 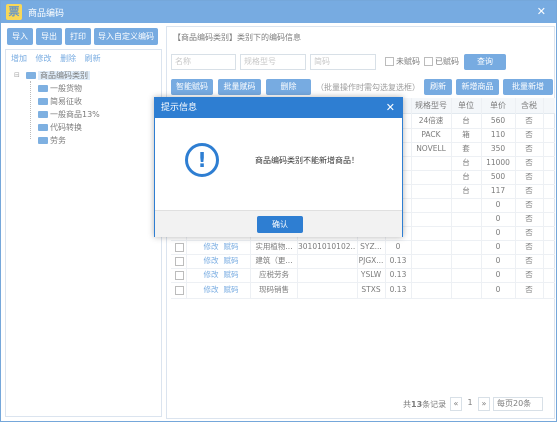 What do you see at coordinates (390, 108) in the screenshot?
I see `dialog-close-button: ✕` at bounding box center [390, 108].